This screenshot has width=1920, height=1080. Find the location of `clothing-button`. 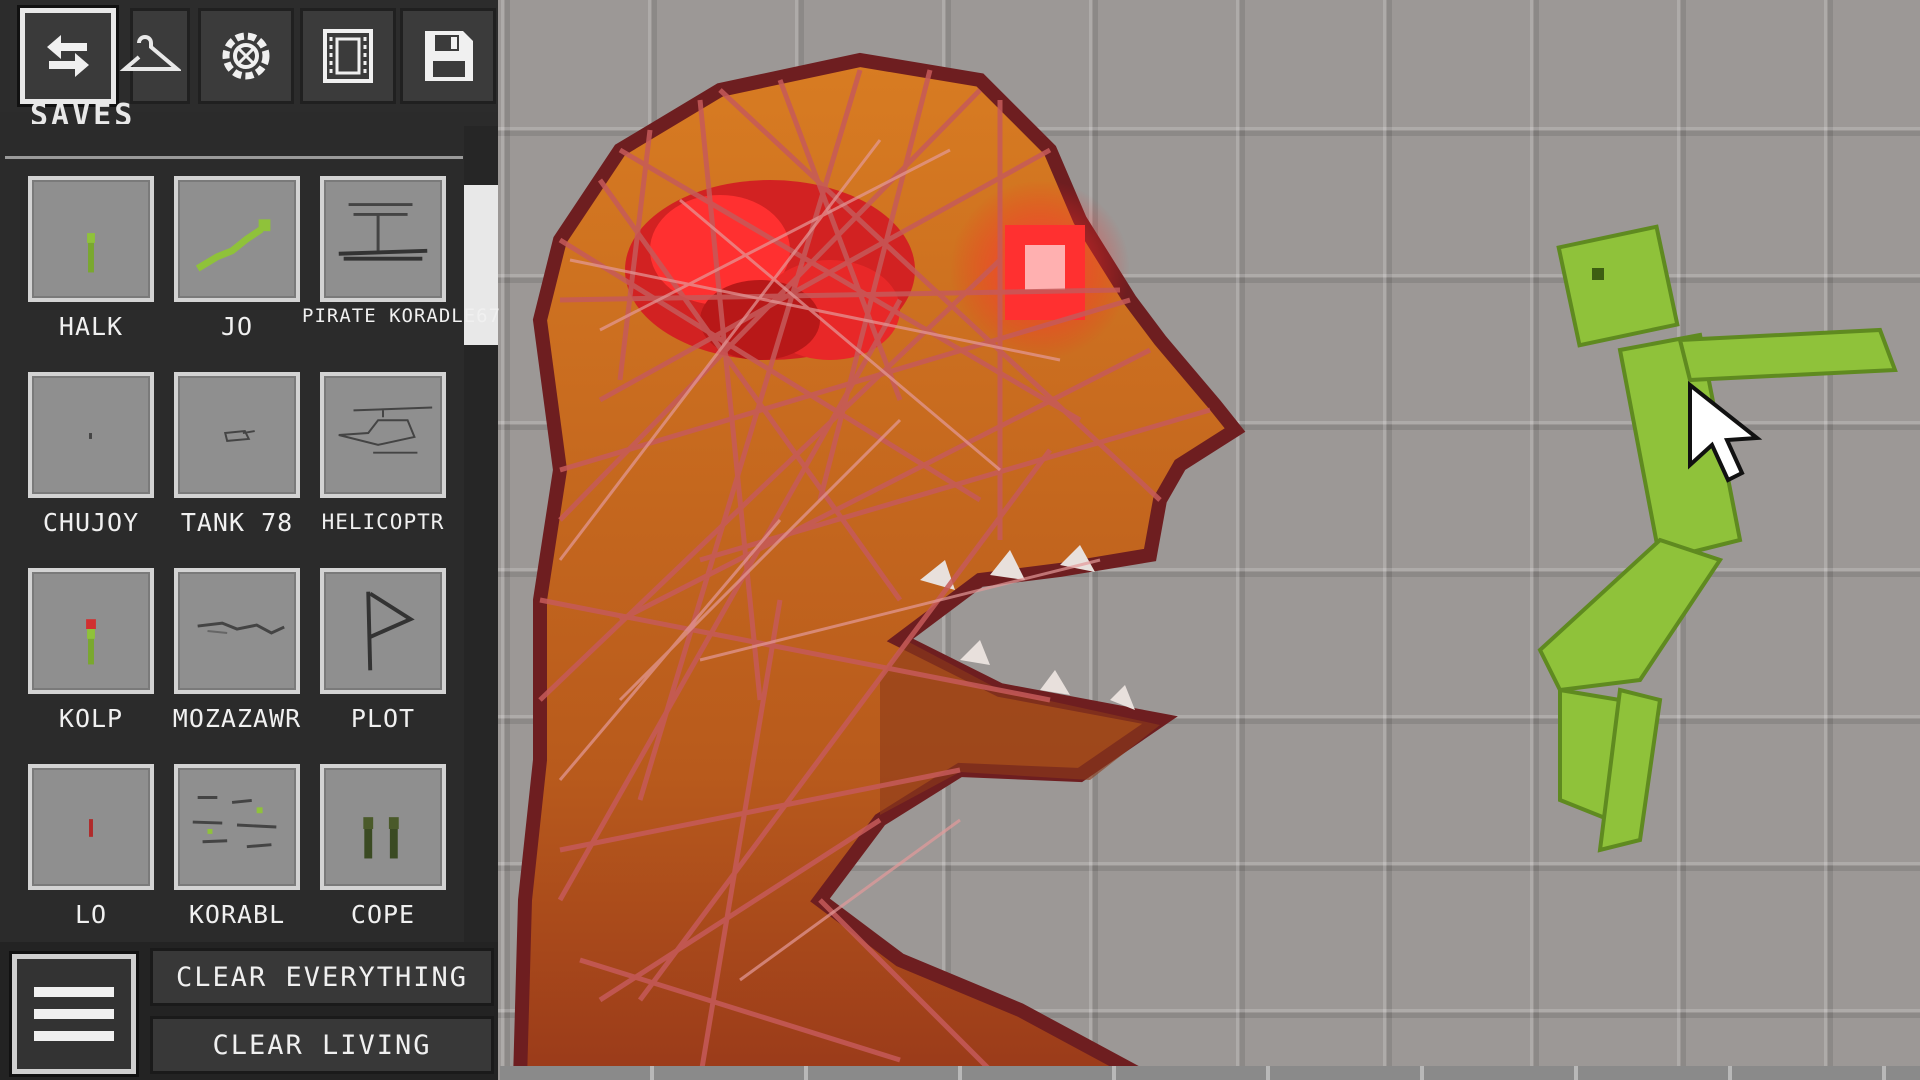

clothing-button is located at coordinates (154, 56).